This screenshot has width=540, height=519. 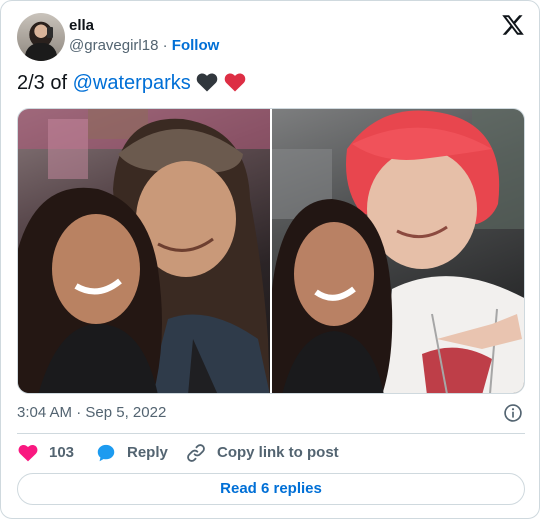 I want to click on tweet-text: 2/3 of @waterparks, so click(x=131, y=83).